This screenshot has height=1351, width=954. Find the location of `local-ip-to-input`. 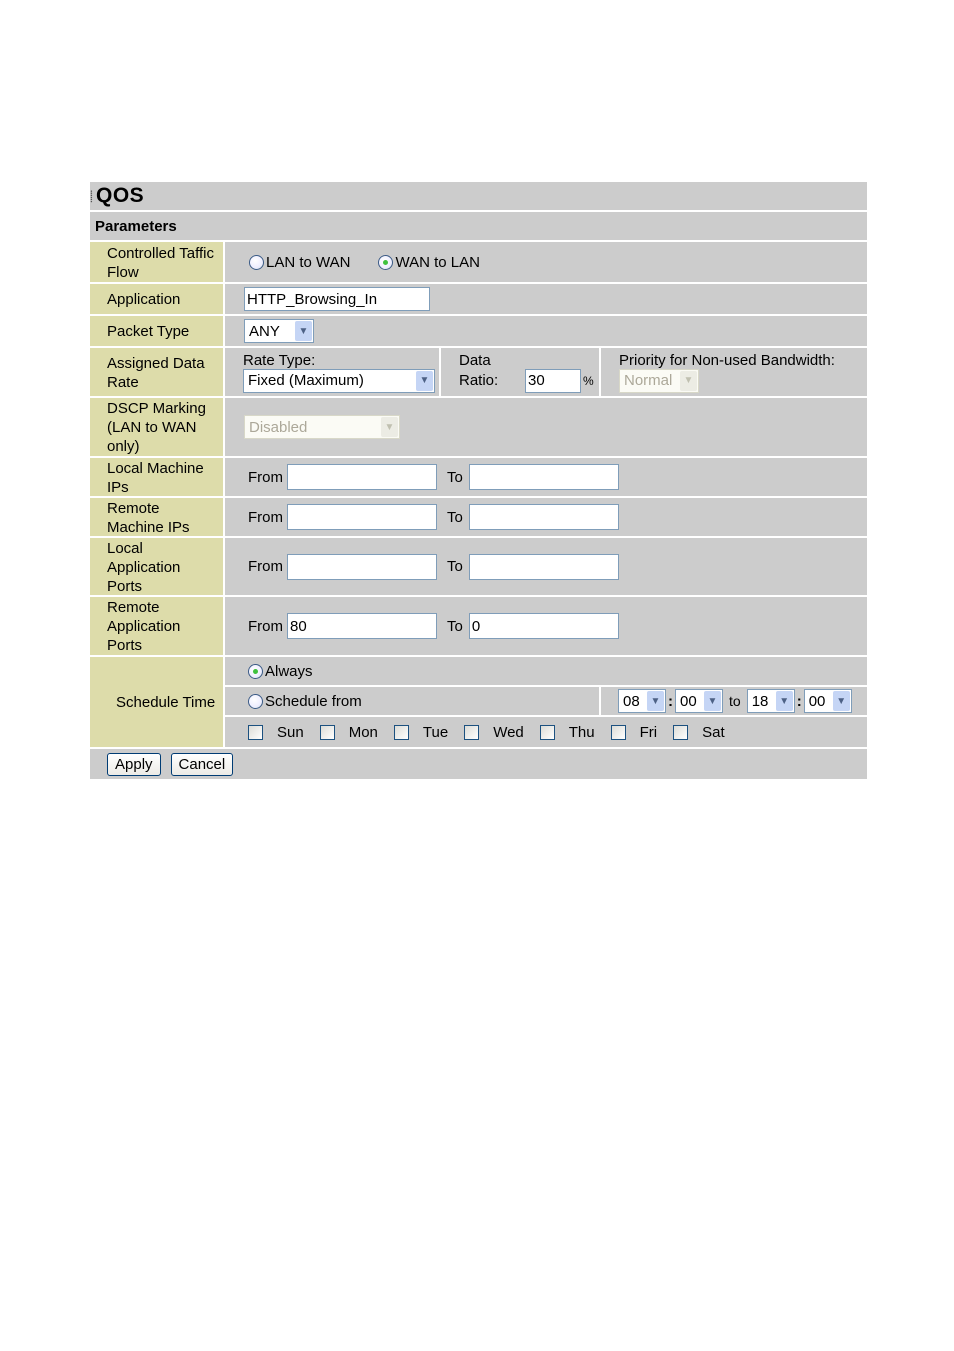

local-ip-to-input is located at coordinates (543, 477).